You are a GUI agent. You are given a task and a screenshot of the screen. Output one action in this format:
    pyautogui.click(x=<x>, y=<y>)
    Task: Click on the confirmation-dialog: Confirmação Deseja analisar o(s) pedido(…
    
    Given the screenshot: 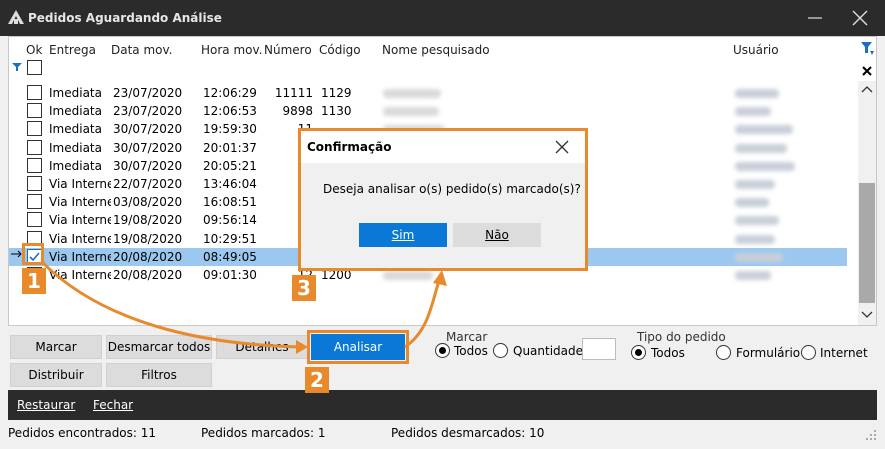 What is the action you would take?
    pyautogui.click(x=443, y=199)
    